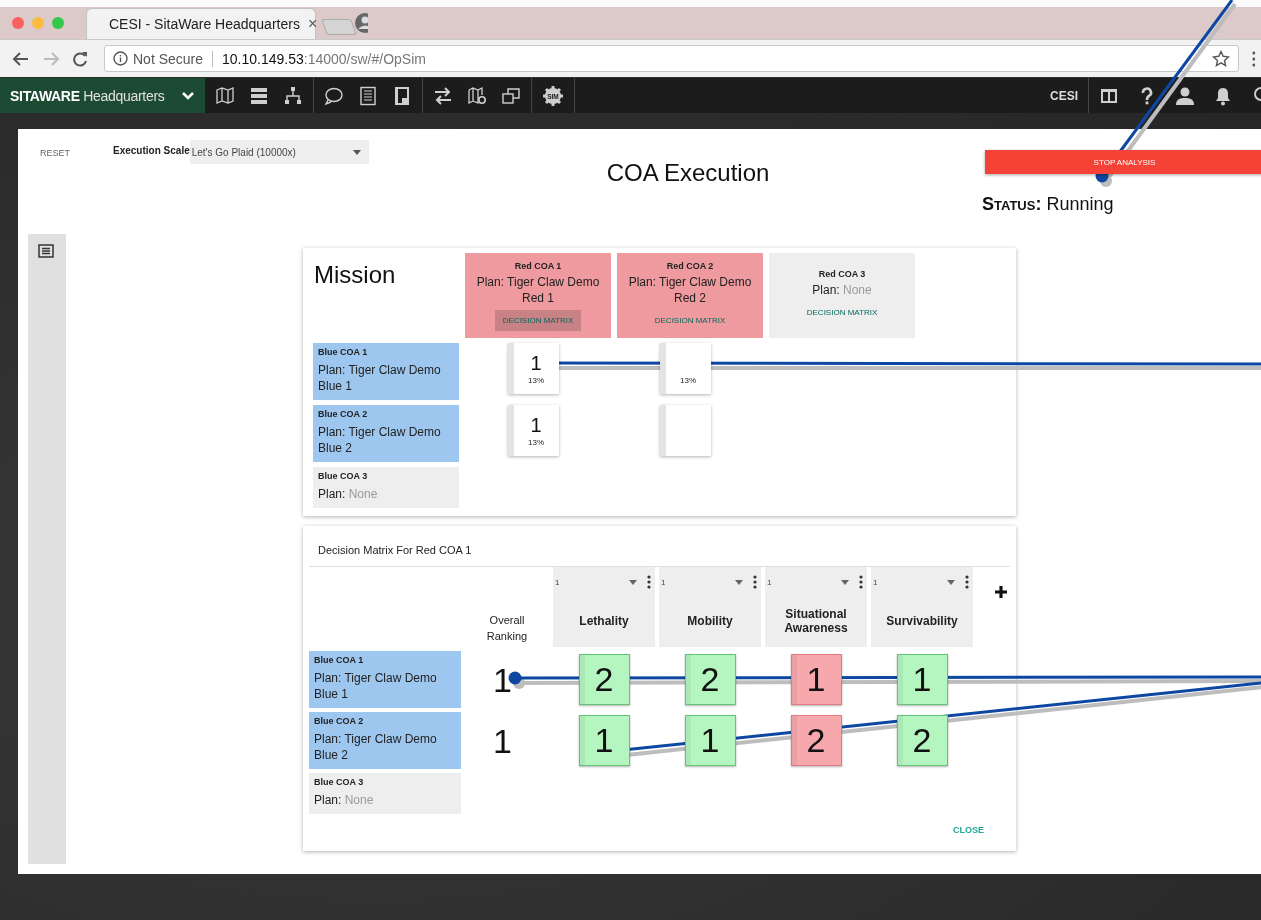 The height and width of the screenshot is (920, 1261). What do you see at coordinates (168, 58) in the screenshot?
I see `security-label: Not Secure` at bounding box center [168, 58].